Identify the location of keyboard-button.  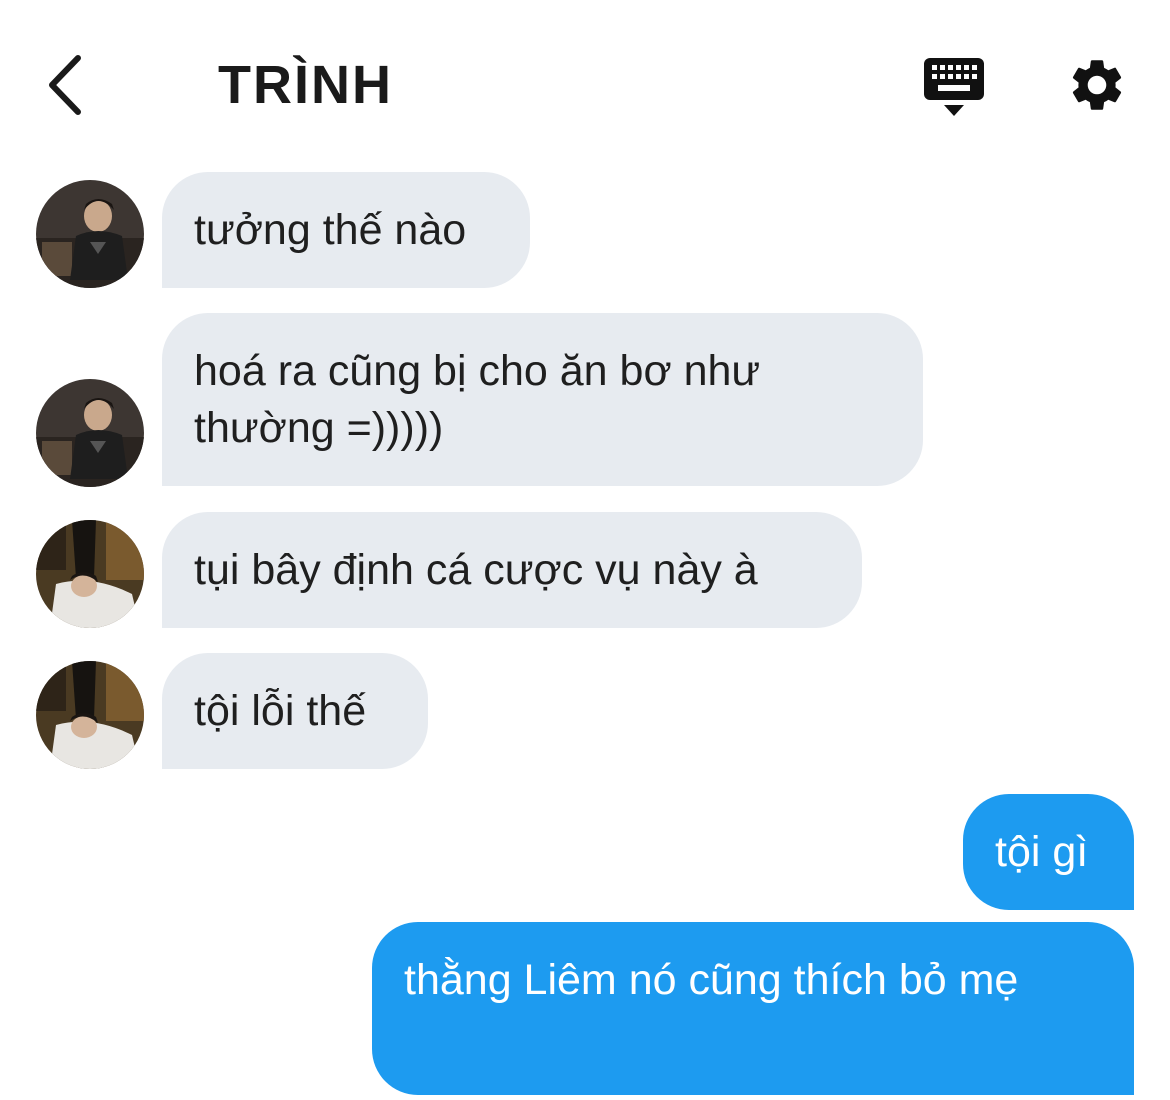
(954, 87).